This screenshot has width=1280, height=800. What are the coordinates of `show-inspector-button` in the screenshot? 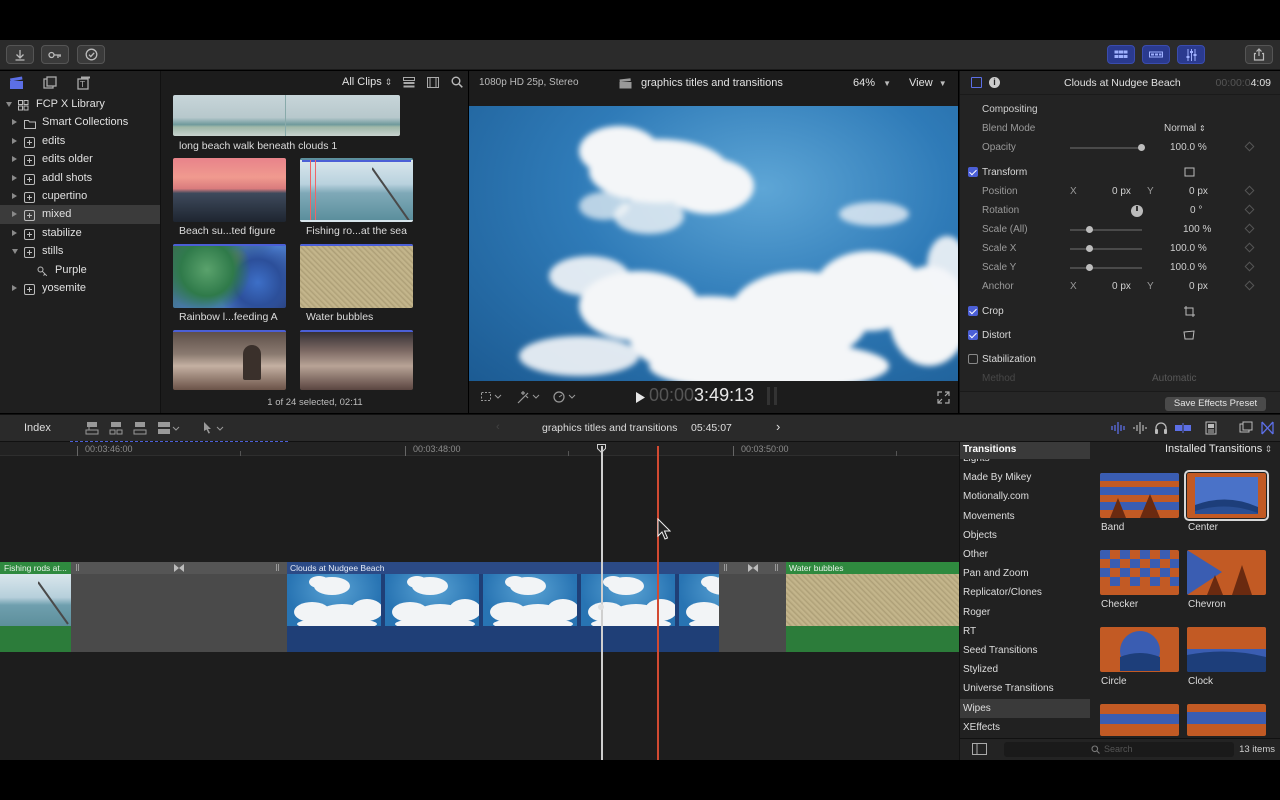 It's located at (1191, 54).